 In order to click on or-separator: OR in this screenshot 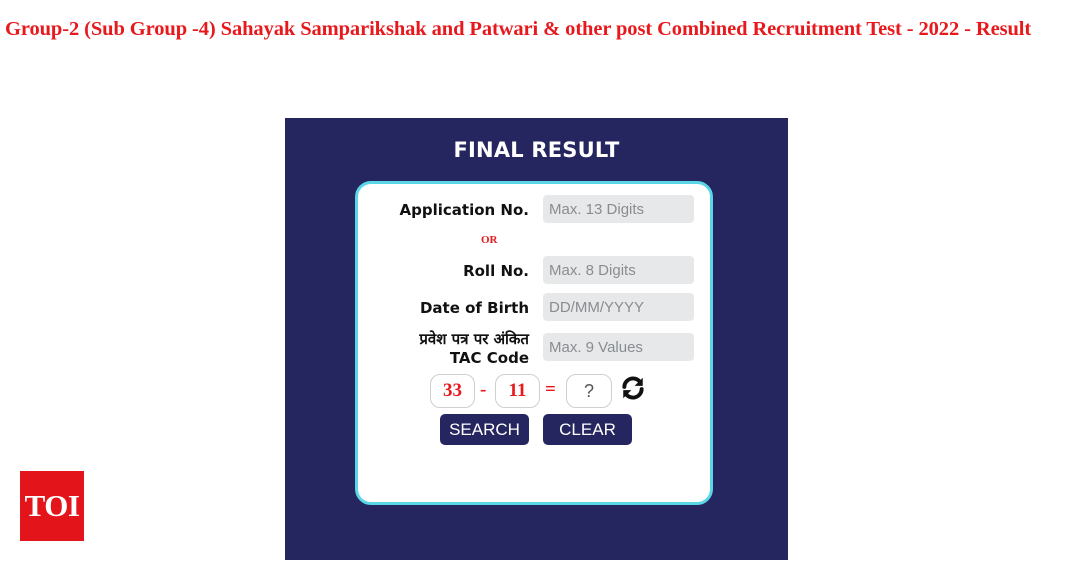, I will do `click(489, 240)`.